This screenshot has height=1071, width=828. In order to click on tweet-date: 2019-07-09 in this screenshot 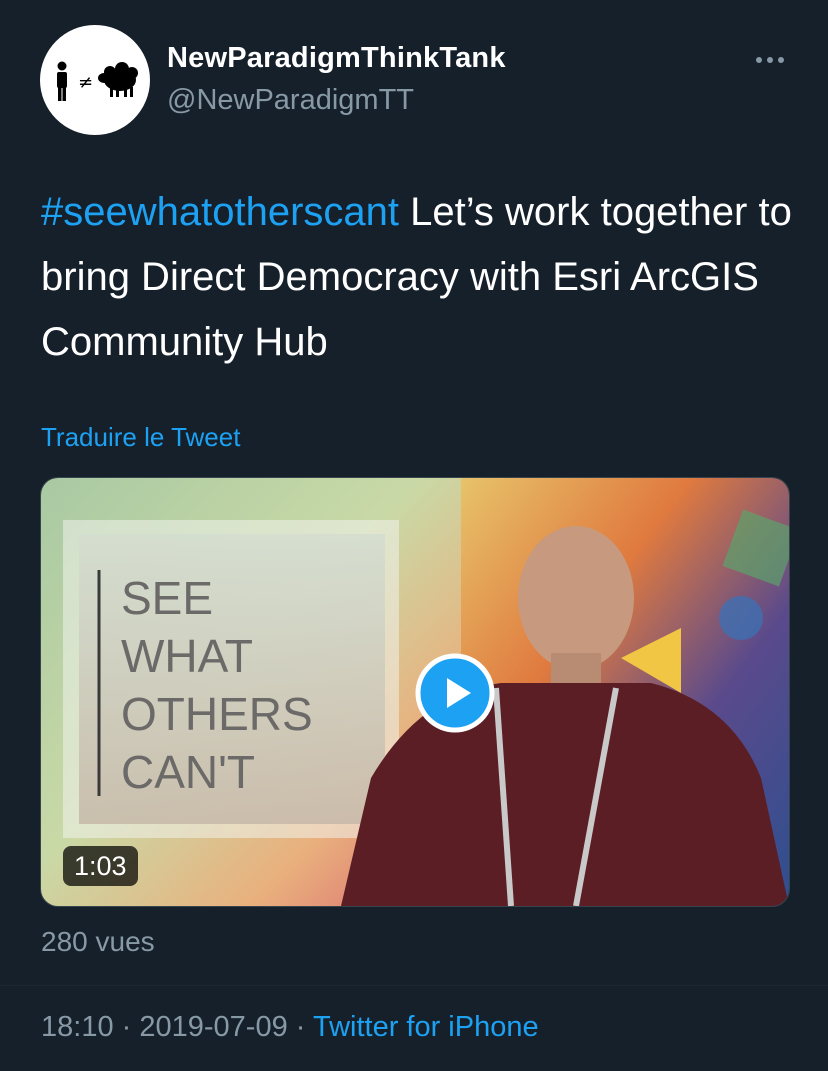, I will do `click(213, 1027)`.